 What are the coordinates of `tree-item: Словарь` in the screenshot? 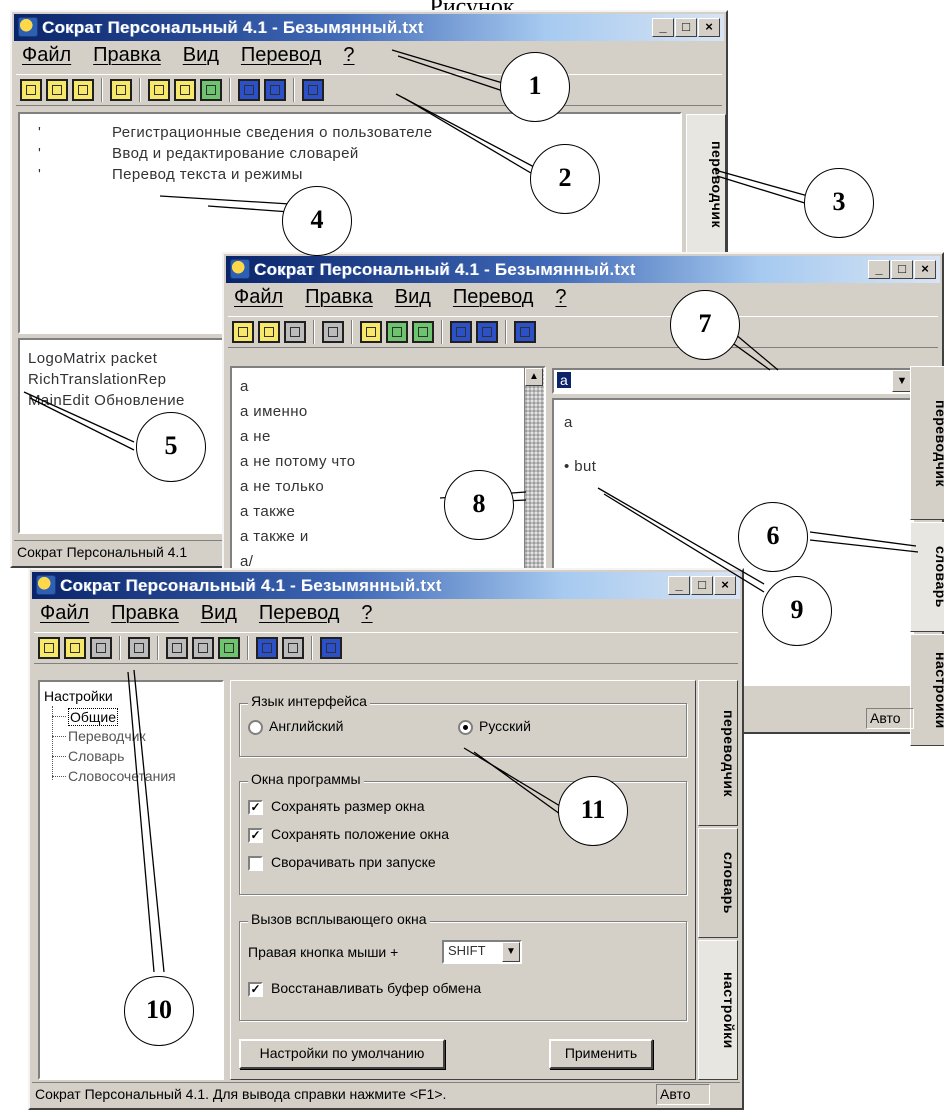 It's located at (96, 756).